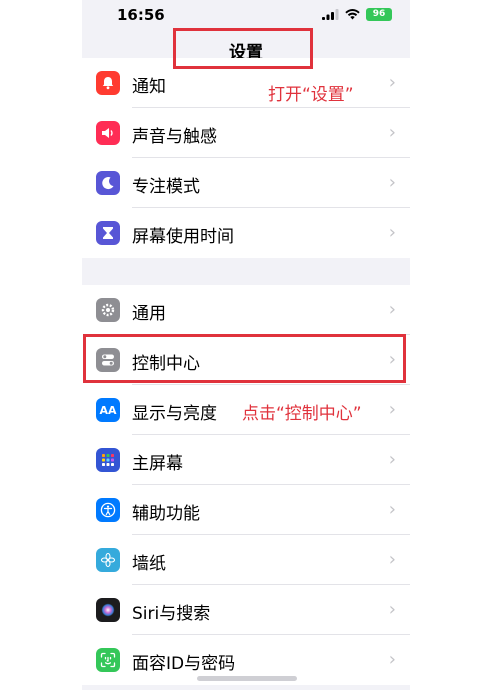 The image size is (500, 690). Describe the element at coordinates (246, 610) in the screenshot. I see `settings-row-siri: Siri与搜索 ›` at that location.